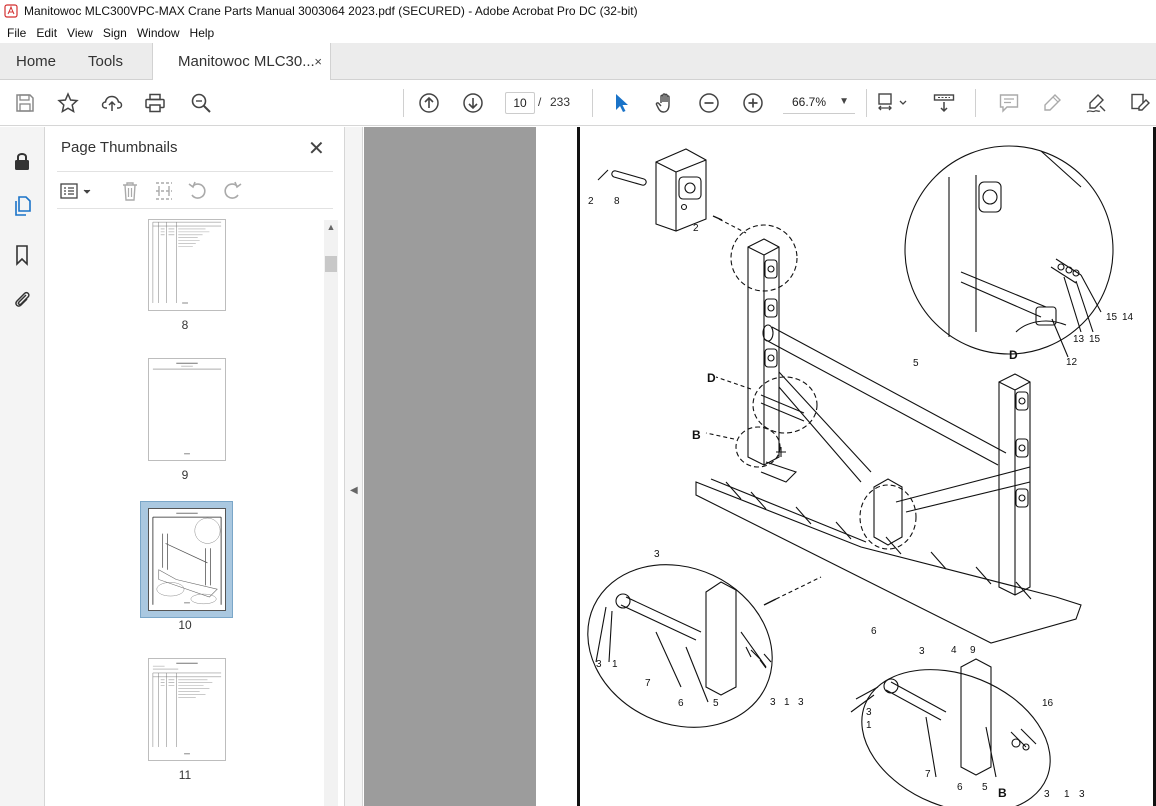 This screenshot has height=806, width=1156. What do you see at coordinates (696, 228) in the screenshot?
I see `callout-label: 2` at bounding box center [696, 228].